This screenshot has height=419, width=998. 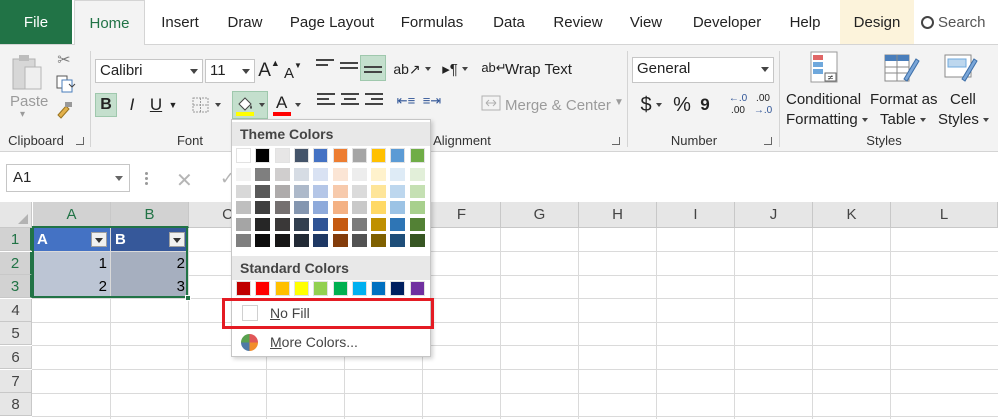 What do you see at coordinates (80, 141) in the screenshot?
I see `clipboard-launcher-icon` at bounding box center [80, 141].